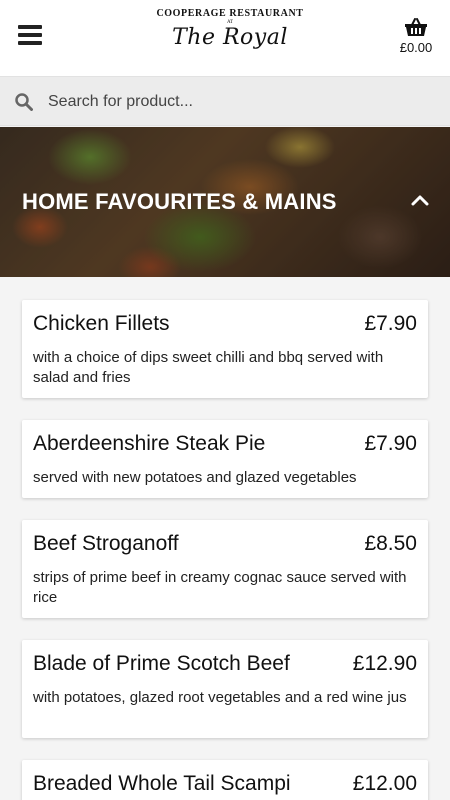  I want to click on menu-item-card: Breaded Whole Tail Scampi £12.00, so click(225, 780).